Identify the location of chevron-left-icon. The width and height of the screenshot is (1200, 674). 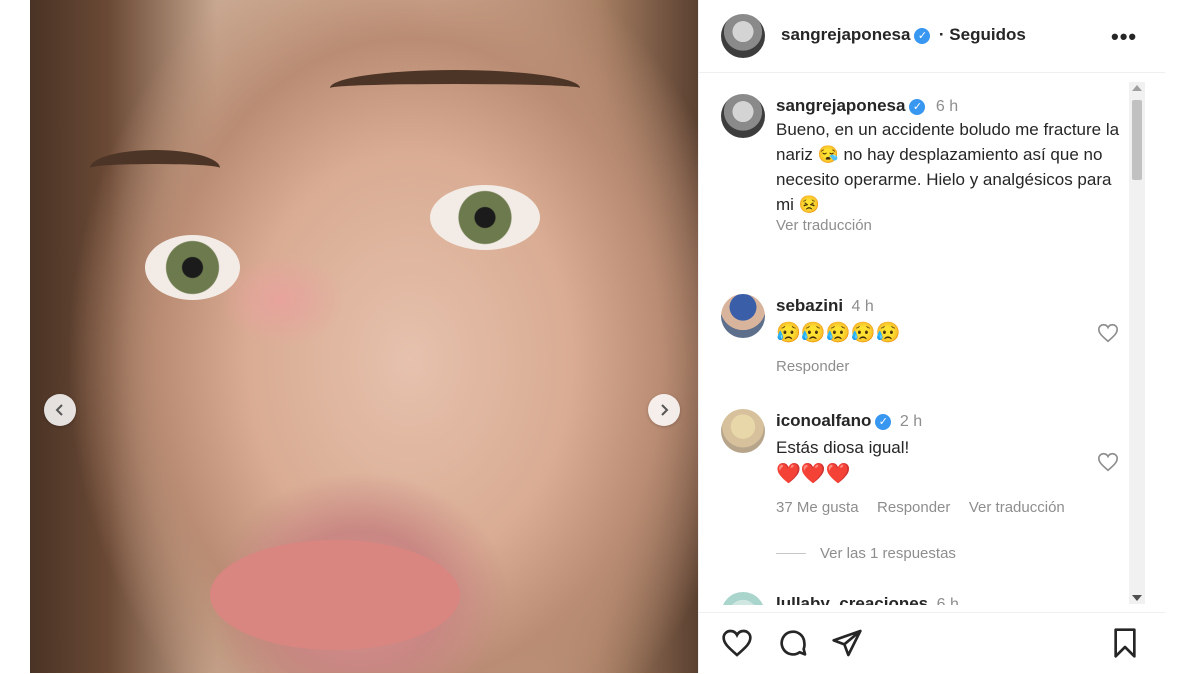
(60, 410).